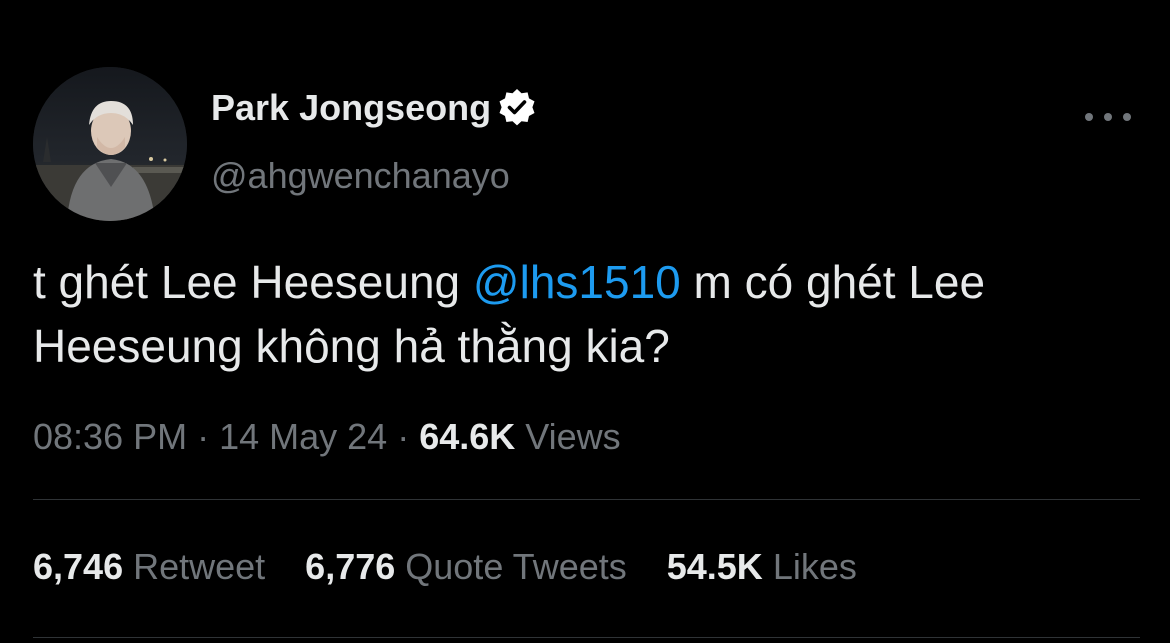 This screenshot has height=643, width=1170. I want to click on quote-tweets-stat: 6,776 Quote Tweets, so click(466, 567).